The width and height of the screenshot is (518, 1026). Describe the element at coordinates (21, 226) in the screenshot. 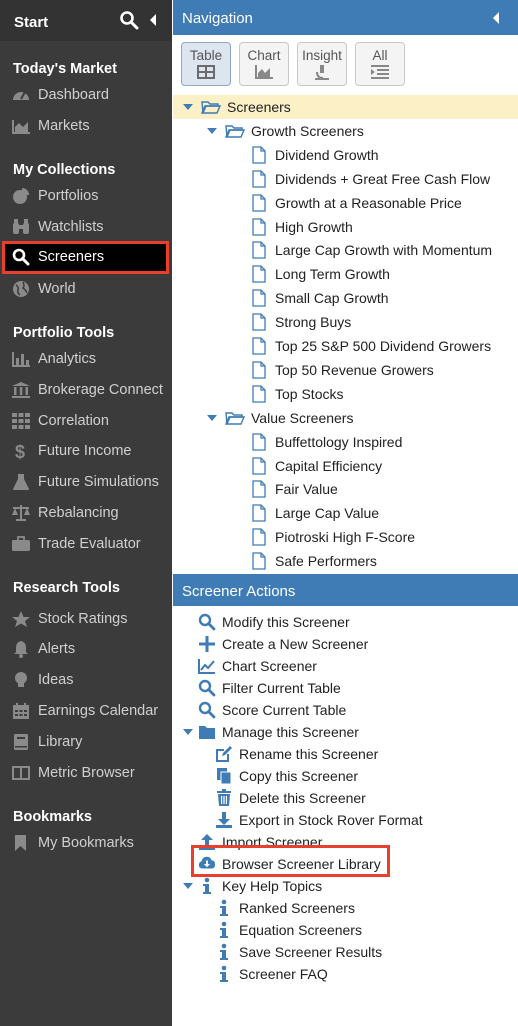

I see `binoculars-icon` at that location.